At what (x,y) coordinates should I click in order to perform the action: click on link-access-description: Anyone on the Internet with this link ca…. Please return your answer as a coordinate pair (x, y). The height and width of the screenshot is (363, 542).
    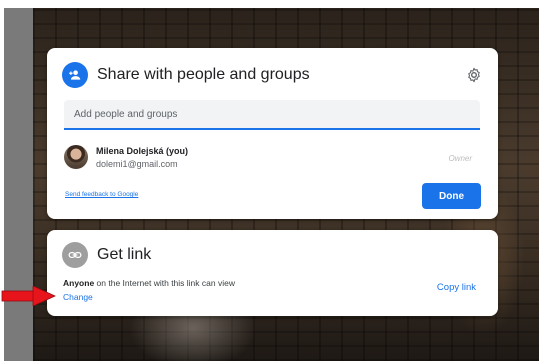
    Looking at the image, I should click on (149, 283).